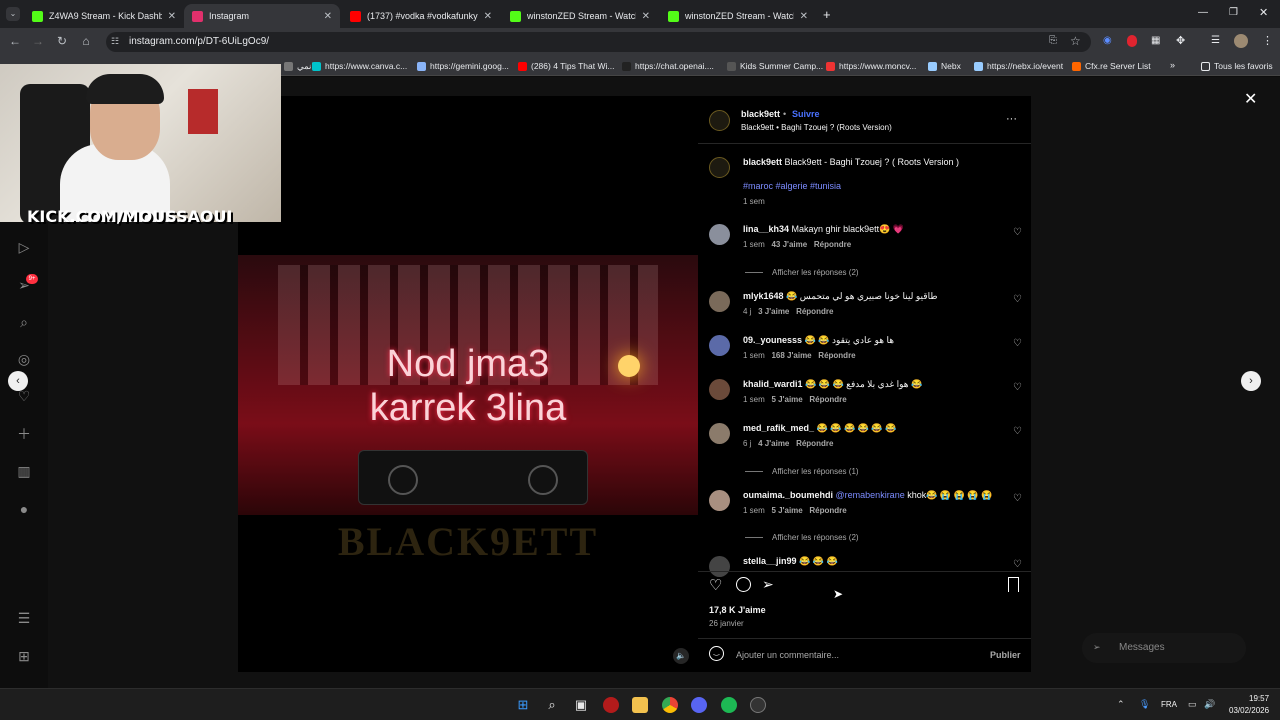 This screenshot has width=1280, height=720. I want to click on close-window-button: ✕, so click(1263, 12).